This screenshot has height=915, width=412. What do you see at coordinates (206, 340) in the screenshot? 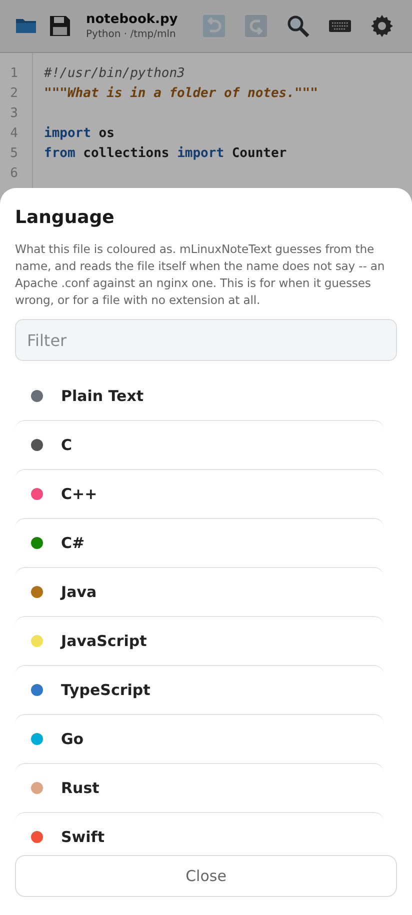
I see `filter-field: Filter` at bounding box center [206, 340].